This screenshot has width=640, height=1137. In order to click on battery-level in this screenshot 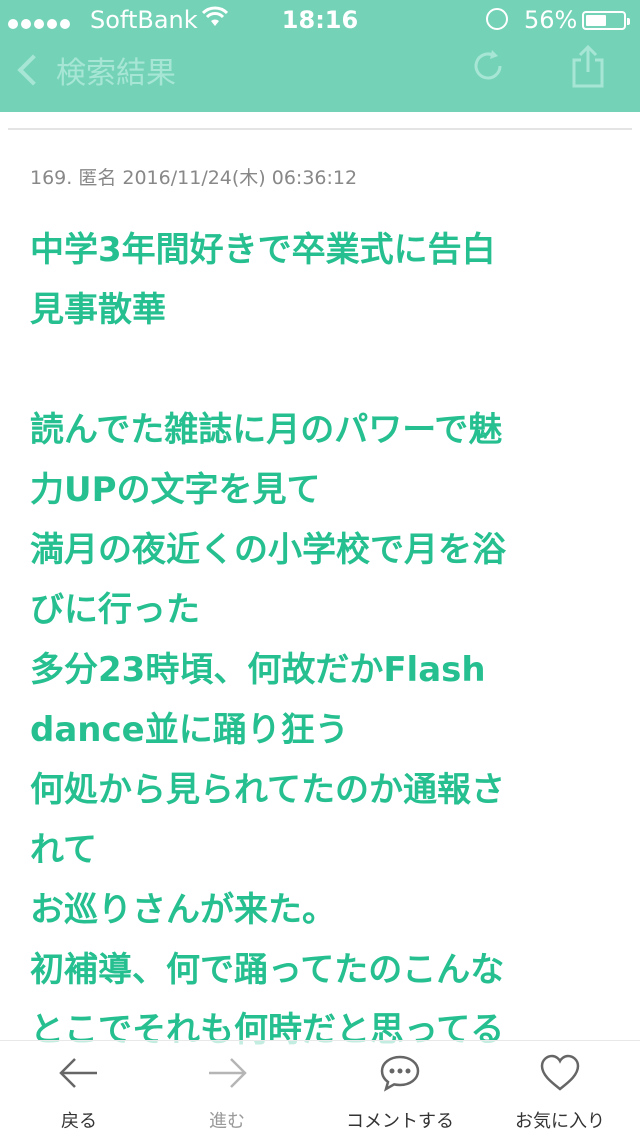, I will do `click(596, 20)`.